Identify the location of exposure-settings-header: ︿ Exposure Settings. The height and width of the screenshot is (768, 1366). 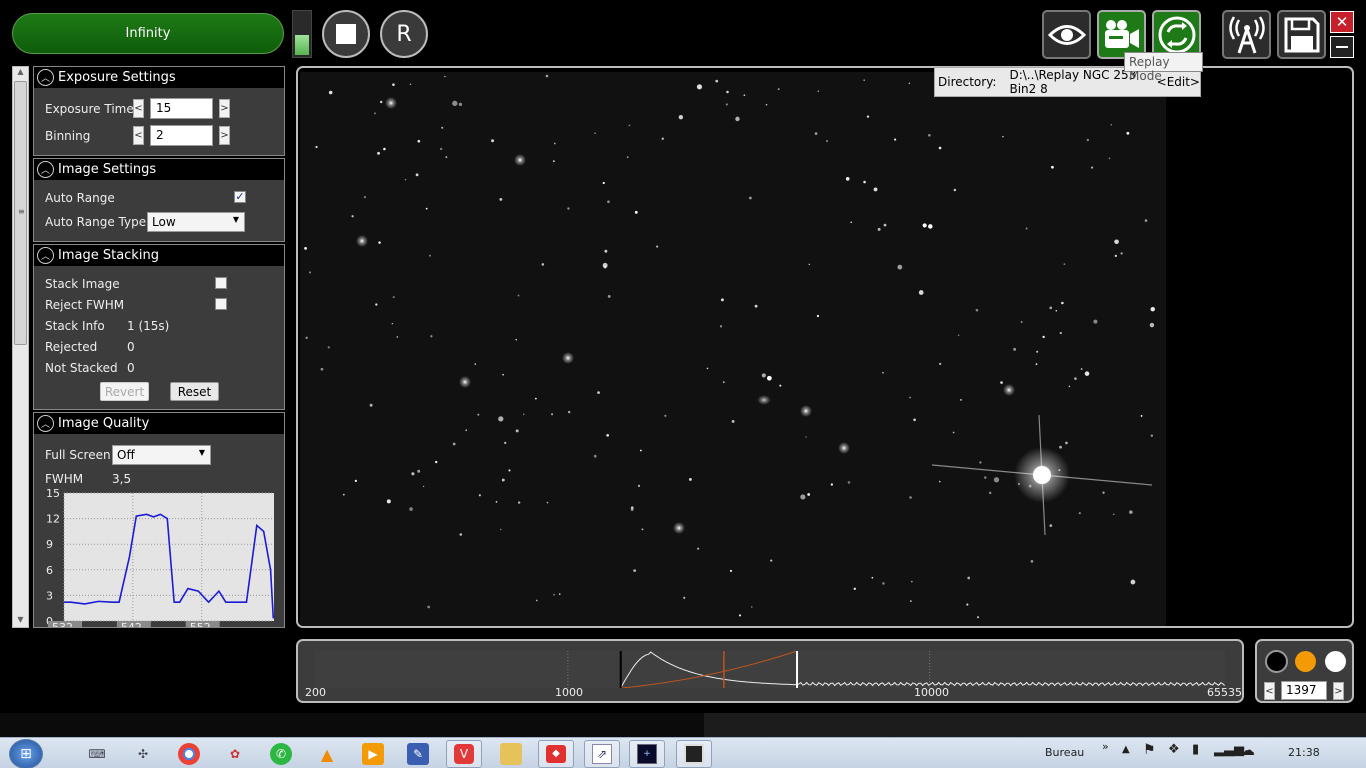
(159, 77).